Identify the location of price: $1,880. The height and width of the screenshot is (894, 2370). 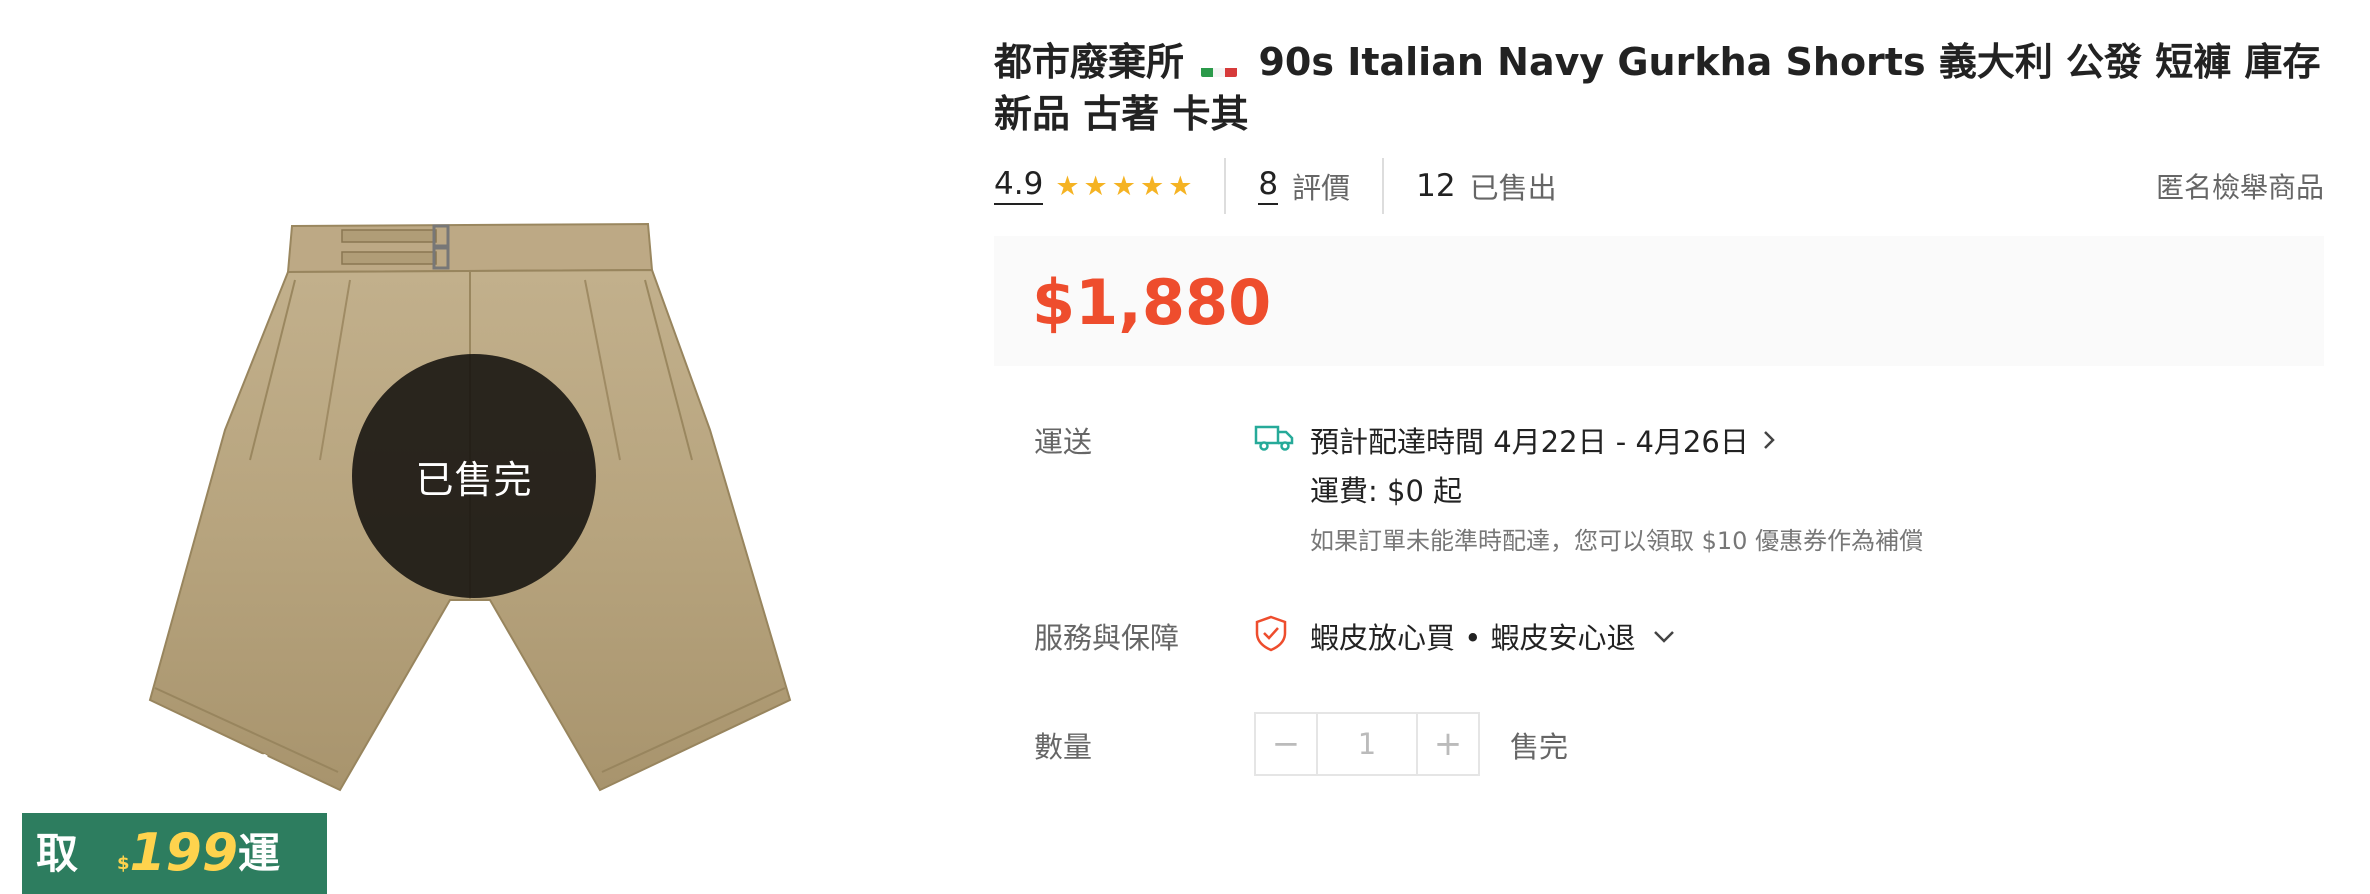
(1152, 302).